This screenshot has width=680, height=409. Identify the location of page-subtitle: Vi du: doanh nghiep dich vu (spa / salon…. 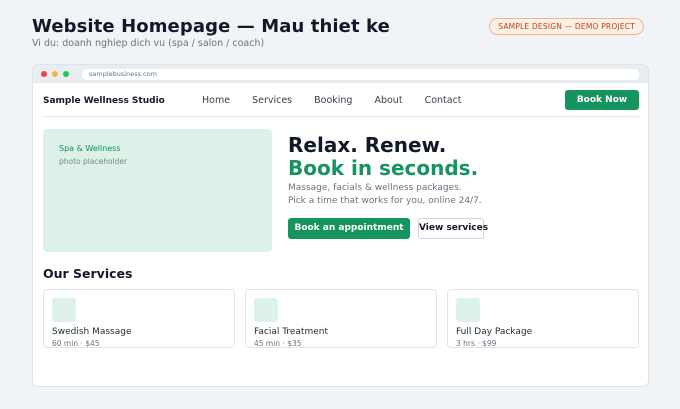
(148, 43).